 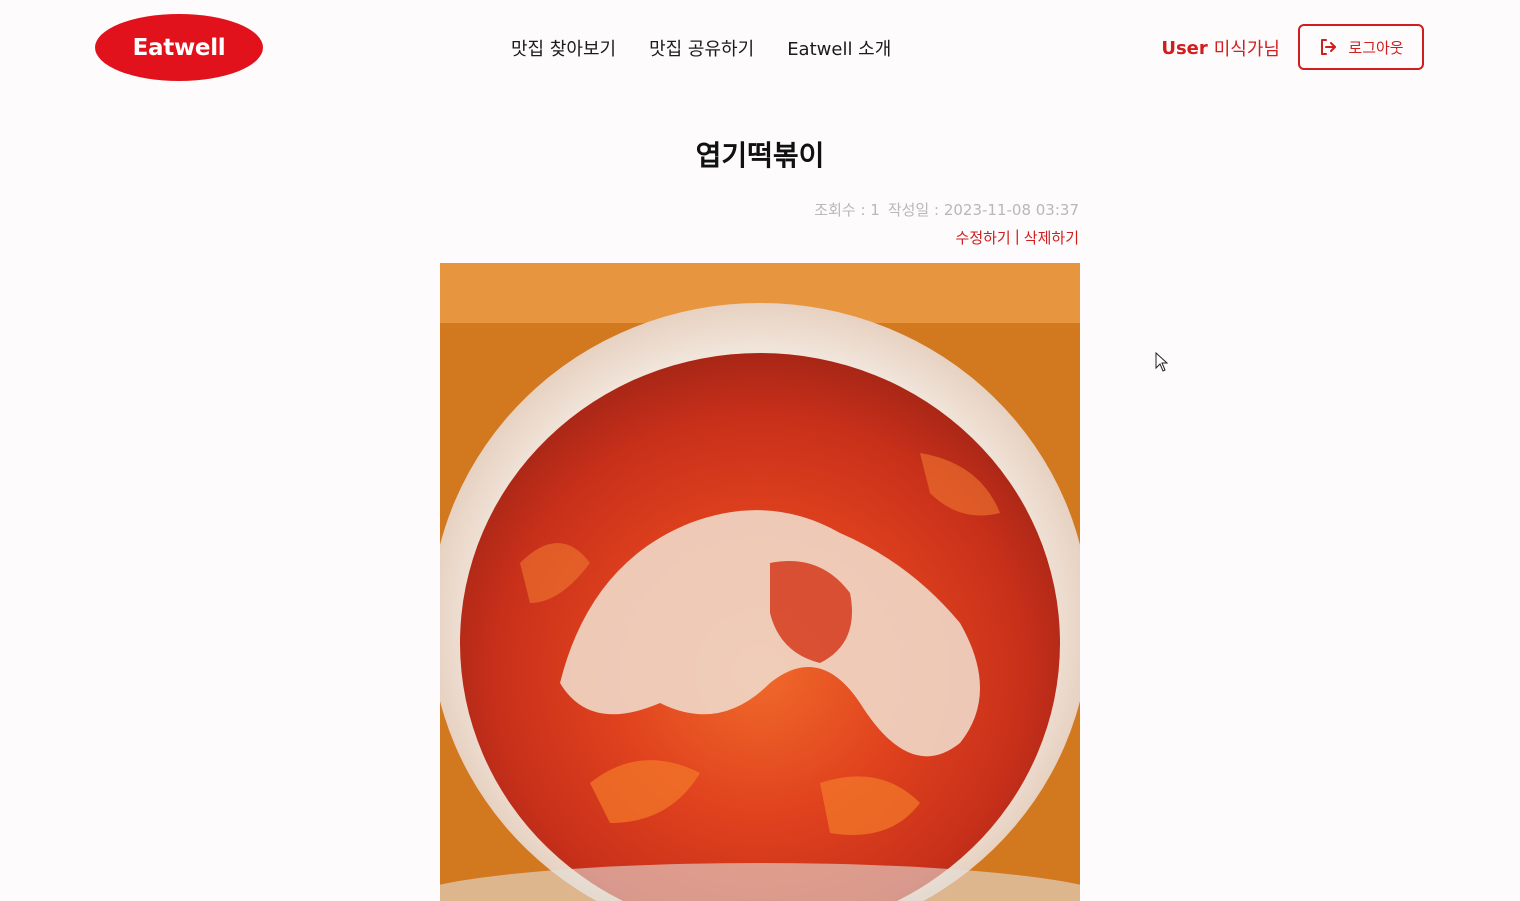 I want to click on logout-button: 로그아웃, so click(x=1361, y=47).